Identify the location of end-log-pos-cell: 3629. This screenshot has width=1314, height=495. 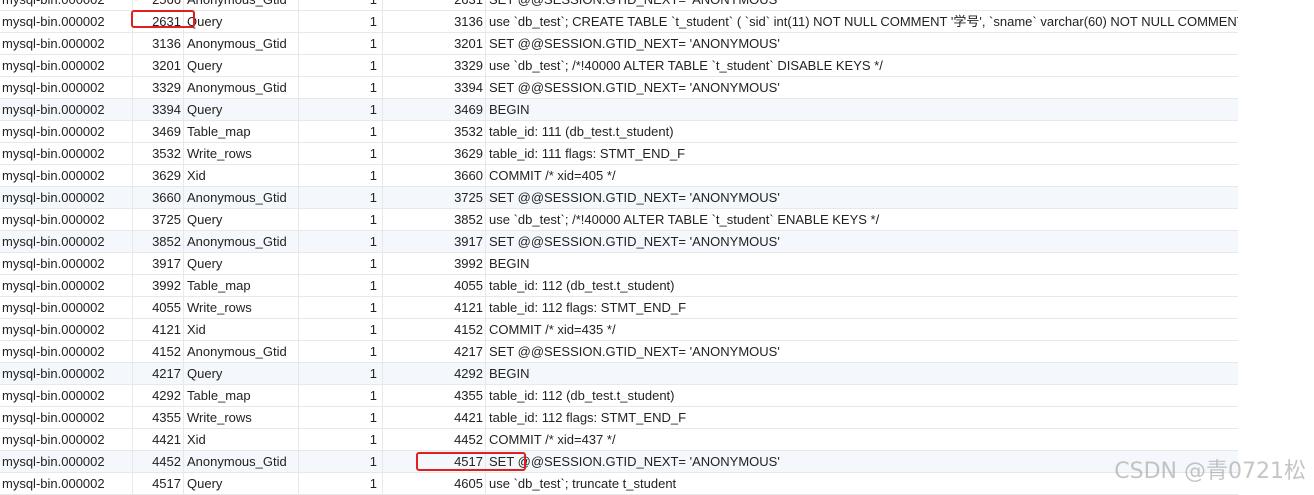
(434, 153).